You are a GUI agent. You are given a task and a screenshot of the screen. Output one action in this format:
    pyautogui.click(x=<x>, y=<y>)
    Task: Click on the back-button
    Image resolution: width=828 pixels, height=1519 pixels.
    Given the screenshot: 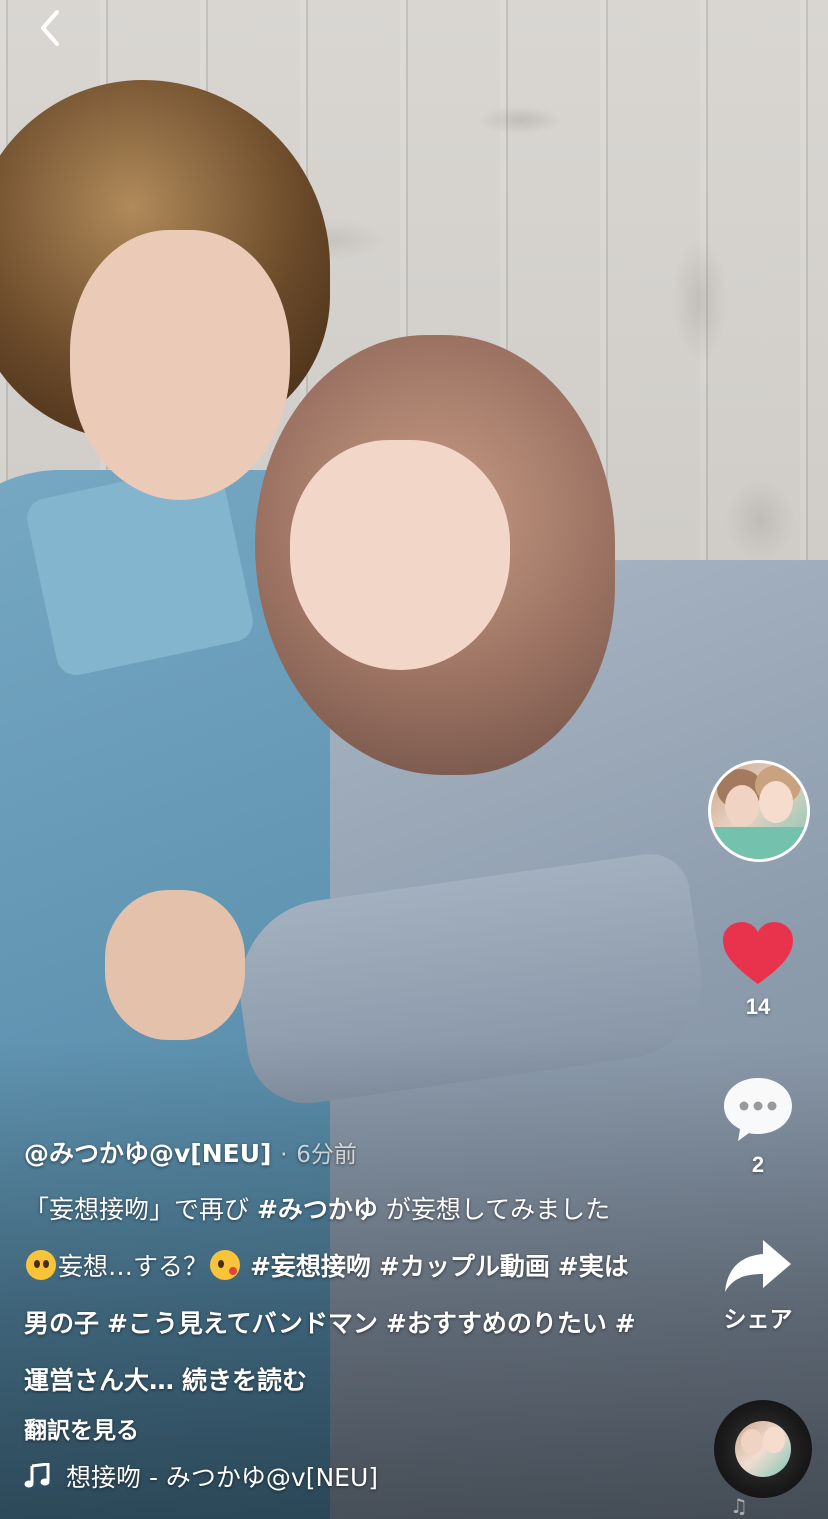 What is the action you would take?
    pyautogui.click(x=50, y=28)
    